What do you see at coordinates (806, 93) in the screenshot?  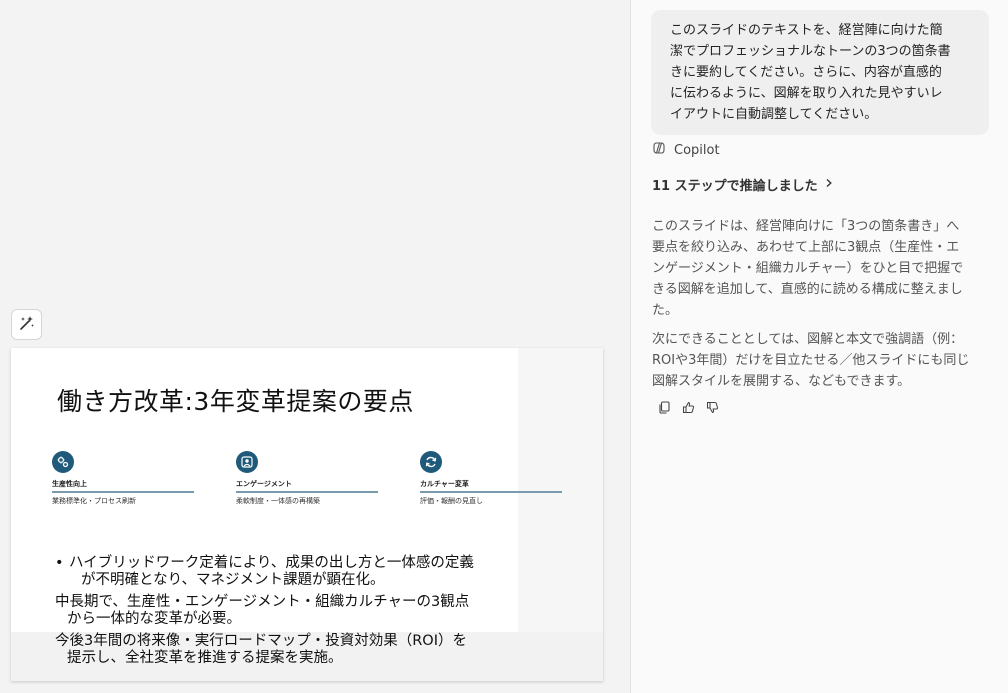 I see `user-message-line: に伝わるように、図解を取り入れた見やすいレ` at bounding box center [806, 93].